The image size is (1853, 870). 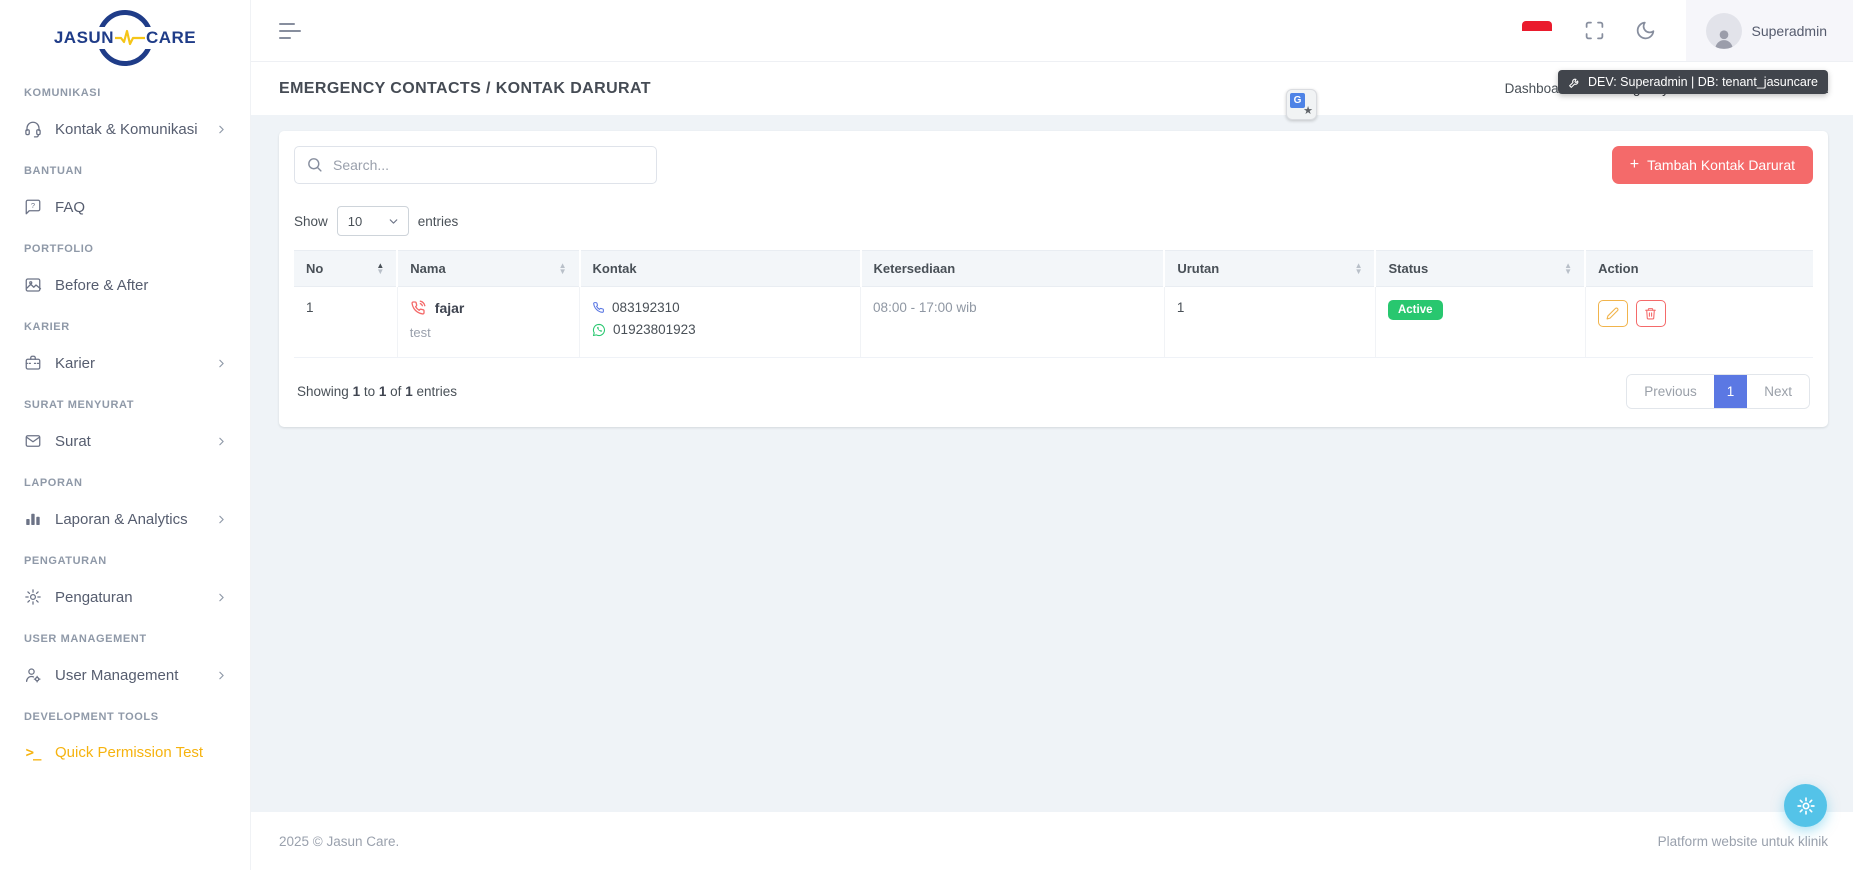 What do you see at coordinates (79, 405) in the screenshot?
I see `nav-heading-surat-menyurat: SURAT MENYURAT` at bounding box center [79, 405].